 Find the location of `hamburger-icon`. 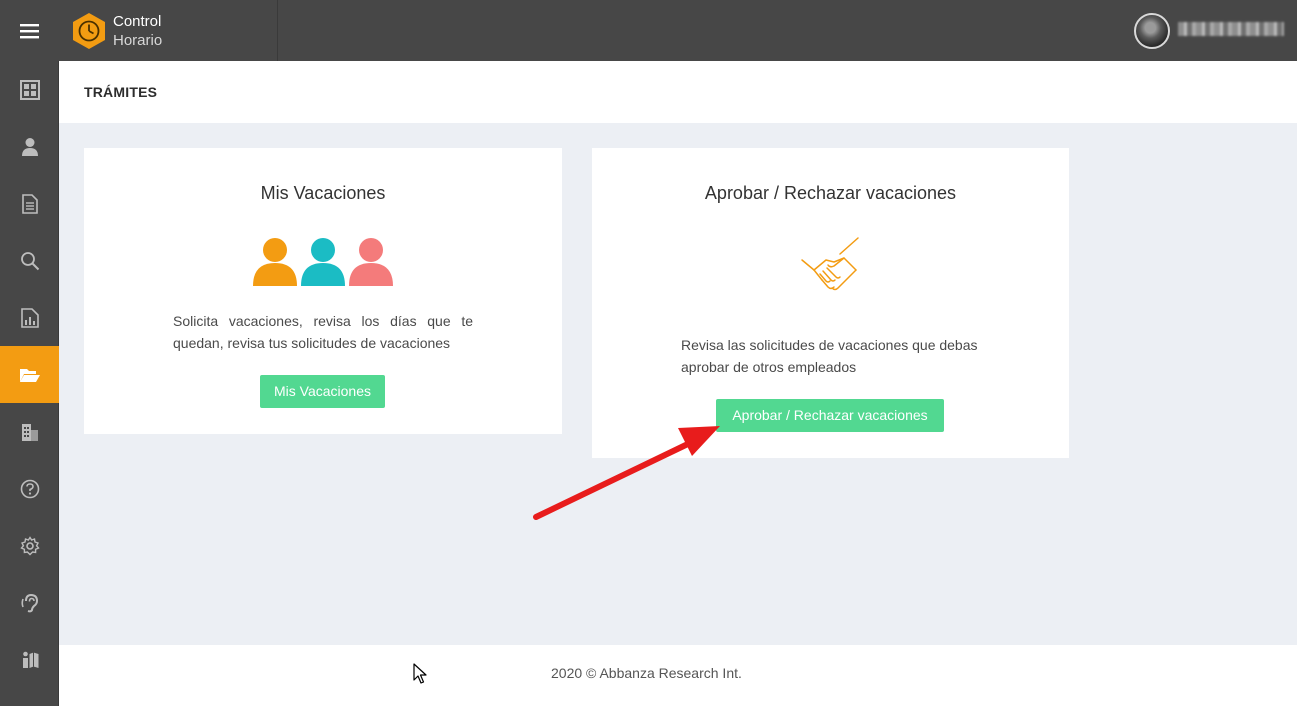

hamburger-icon is located at coordinates (29, 30).